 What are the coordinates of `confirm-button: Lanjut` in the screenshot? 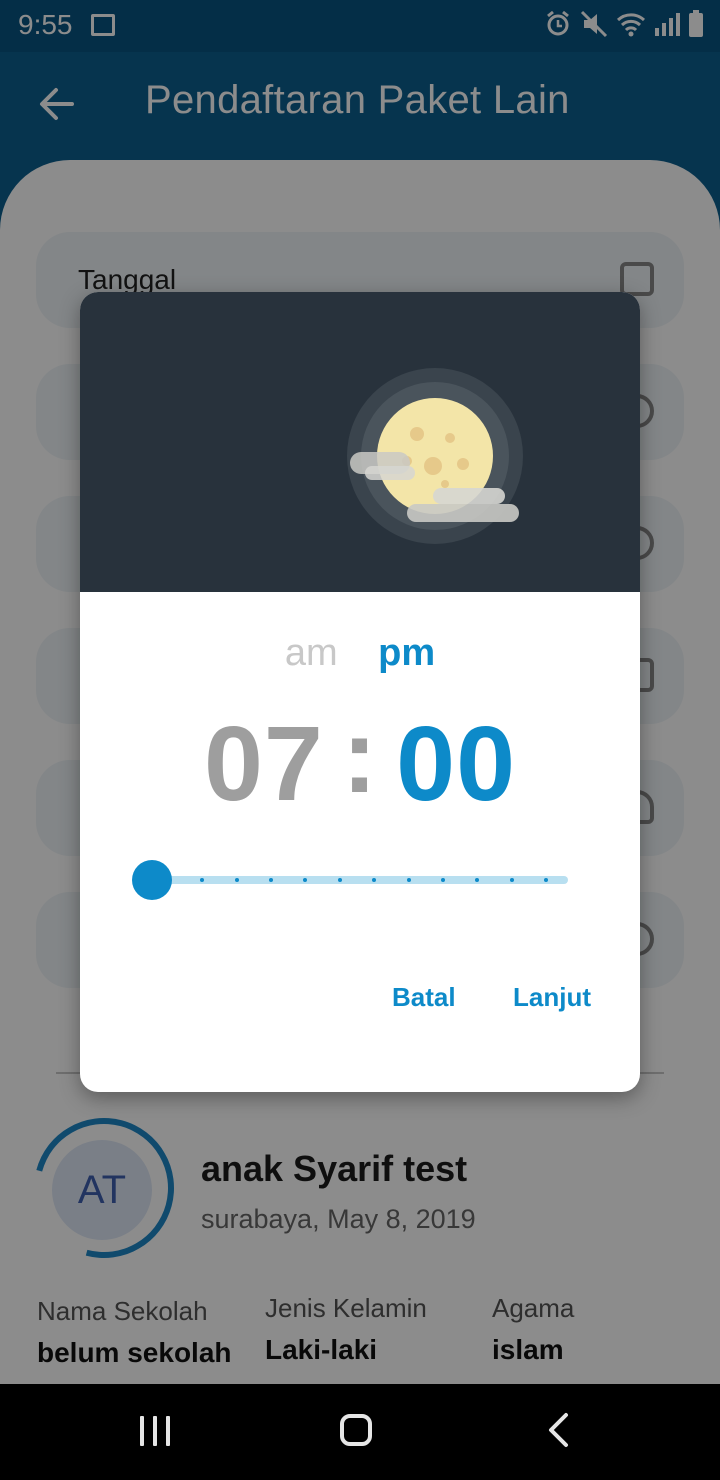 It's located at (552, 997).